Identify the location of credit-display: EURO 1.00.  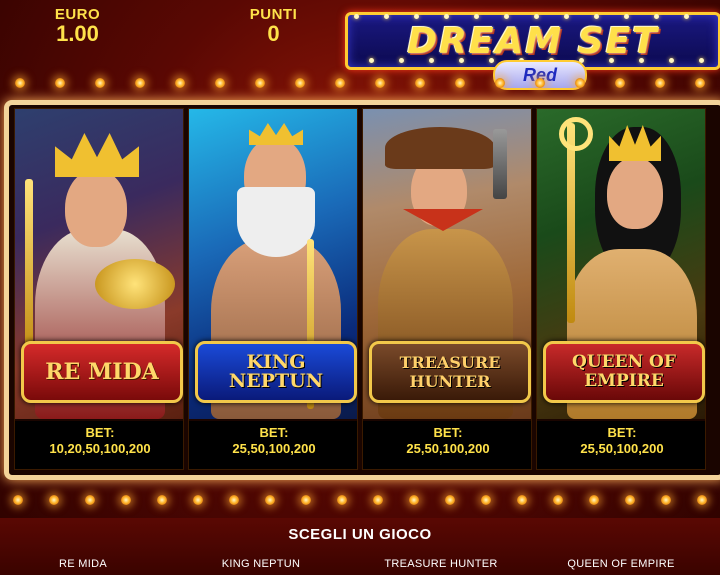
(77, 26).